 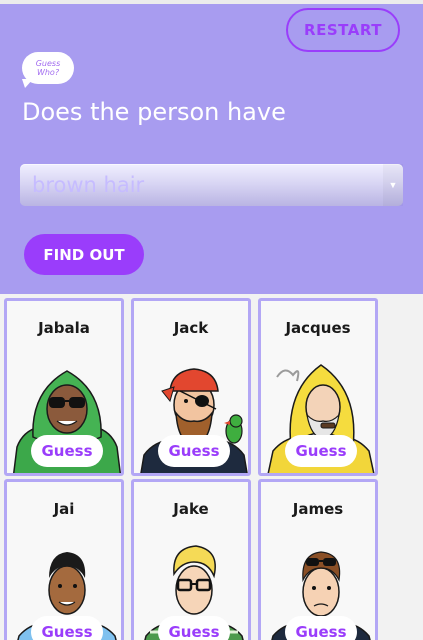 What do you see at coordinates (64, 328) in the screenshot?
I see `character-name: Jabala` at bounding box center [64, 328].